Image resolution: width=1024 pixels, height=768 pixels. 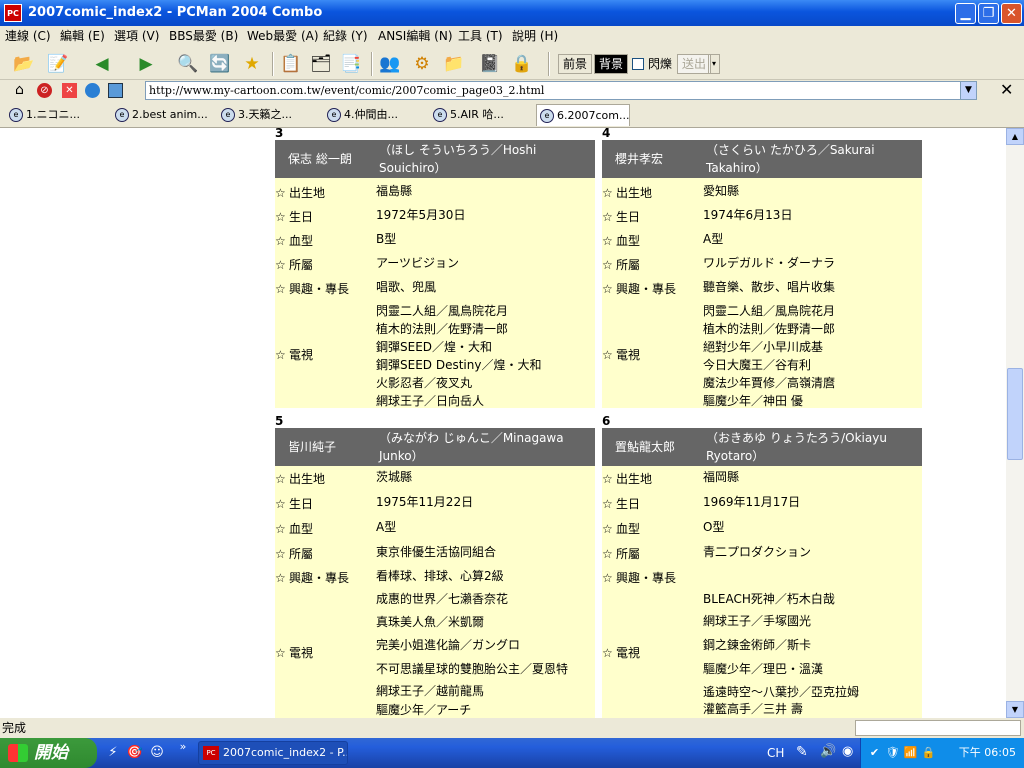 I want to click on row-value: 茨城縣, so click(x=394, y=477).